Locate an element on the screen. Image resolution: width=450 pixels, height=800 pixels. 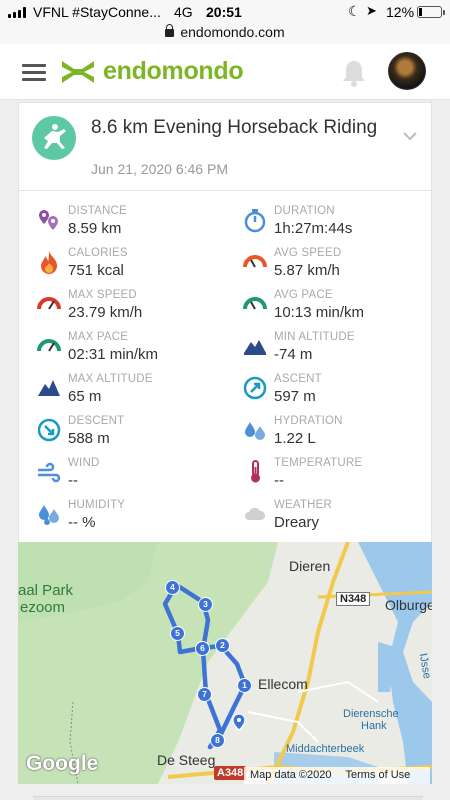
url-text: endomondo.com is located at coordinates (232, 32).